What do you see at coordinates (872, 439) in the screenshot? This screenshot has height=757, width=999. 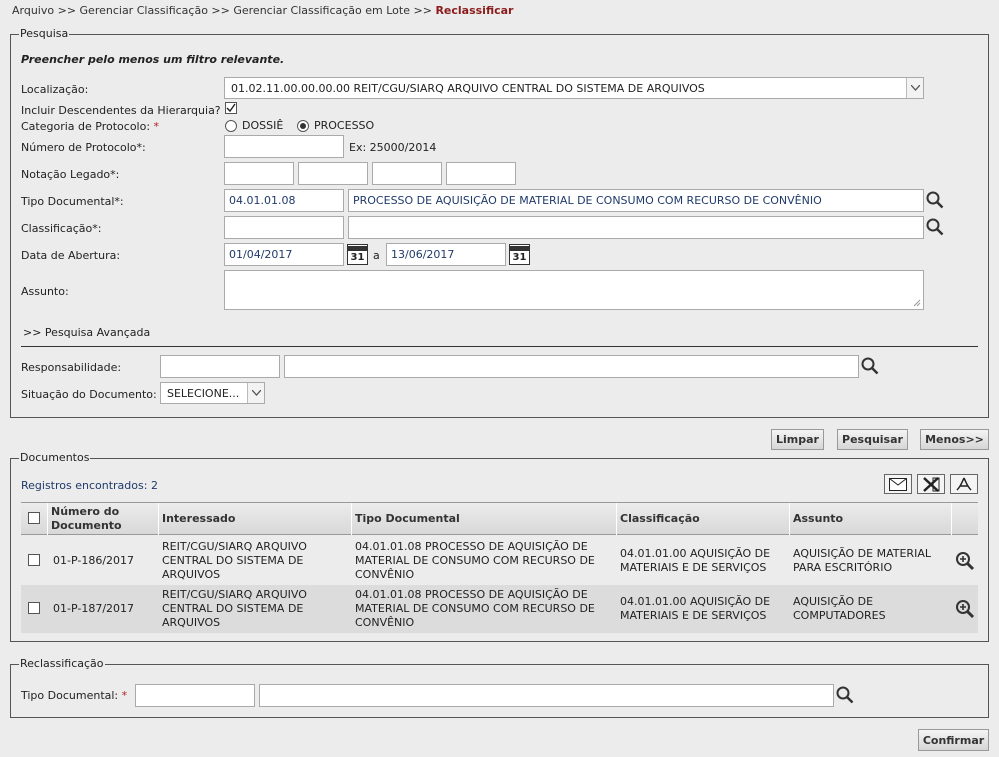 I see `pesquisar-button: Pesquisar` at bounding box center [872, 439].